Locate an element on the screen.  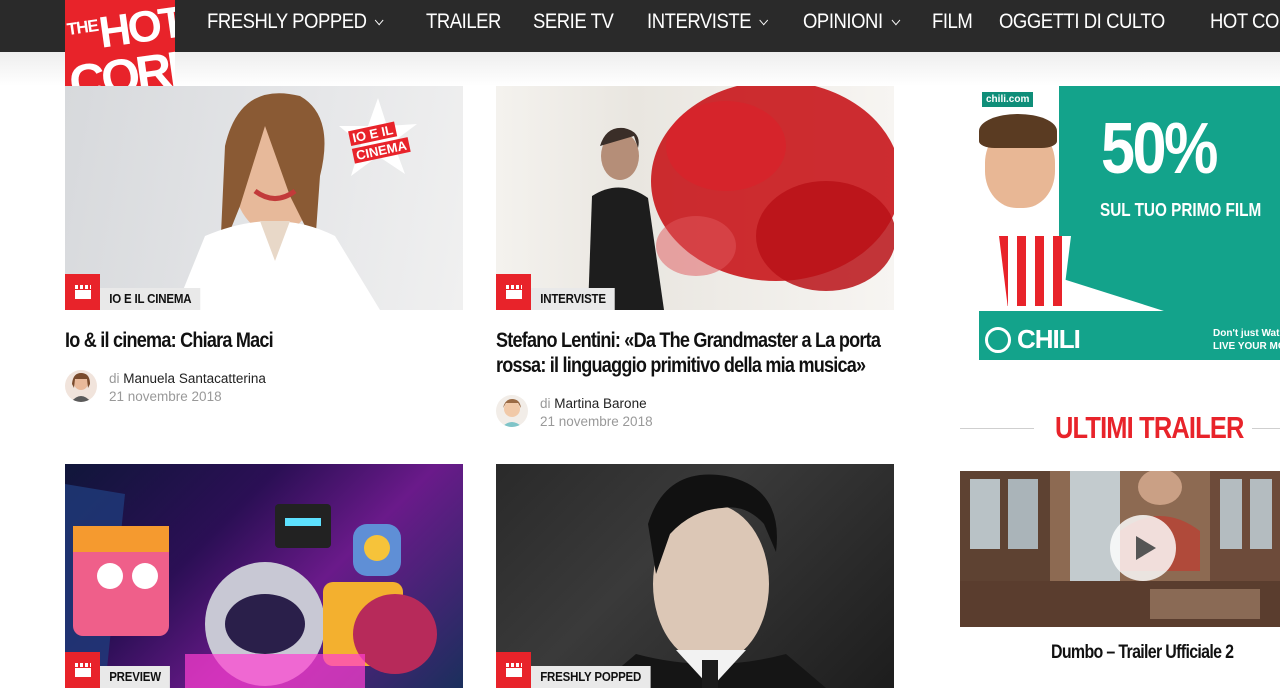
article-image-portrait: FRESHLY POPPED is located at coordinates (695, 576).